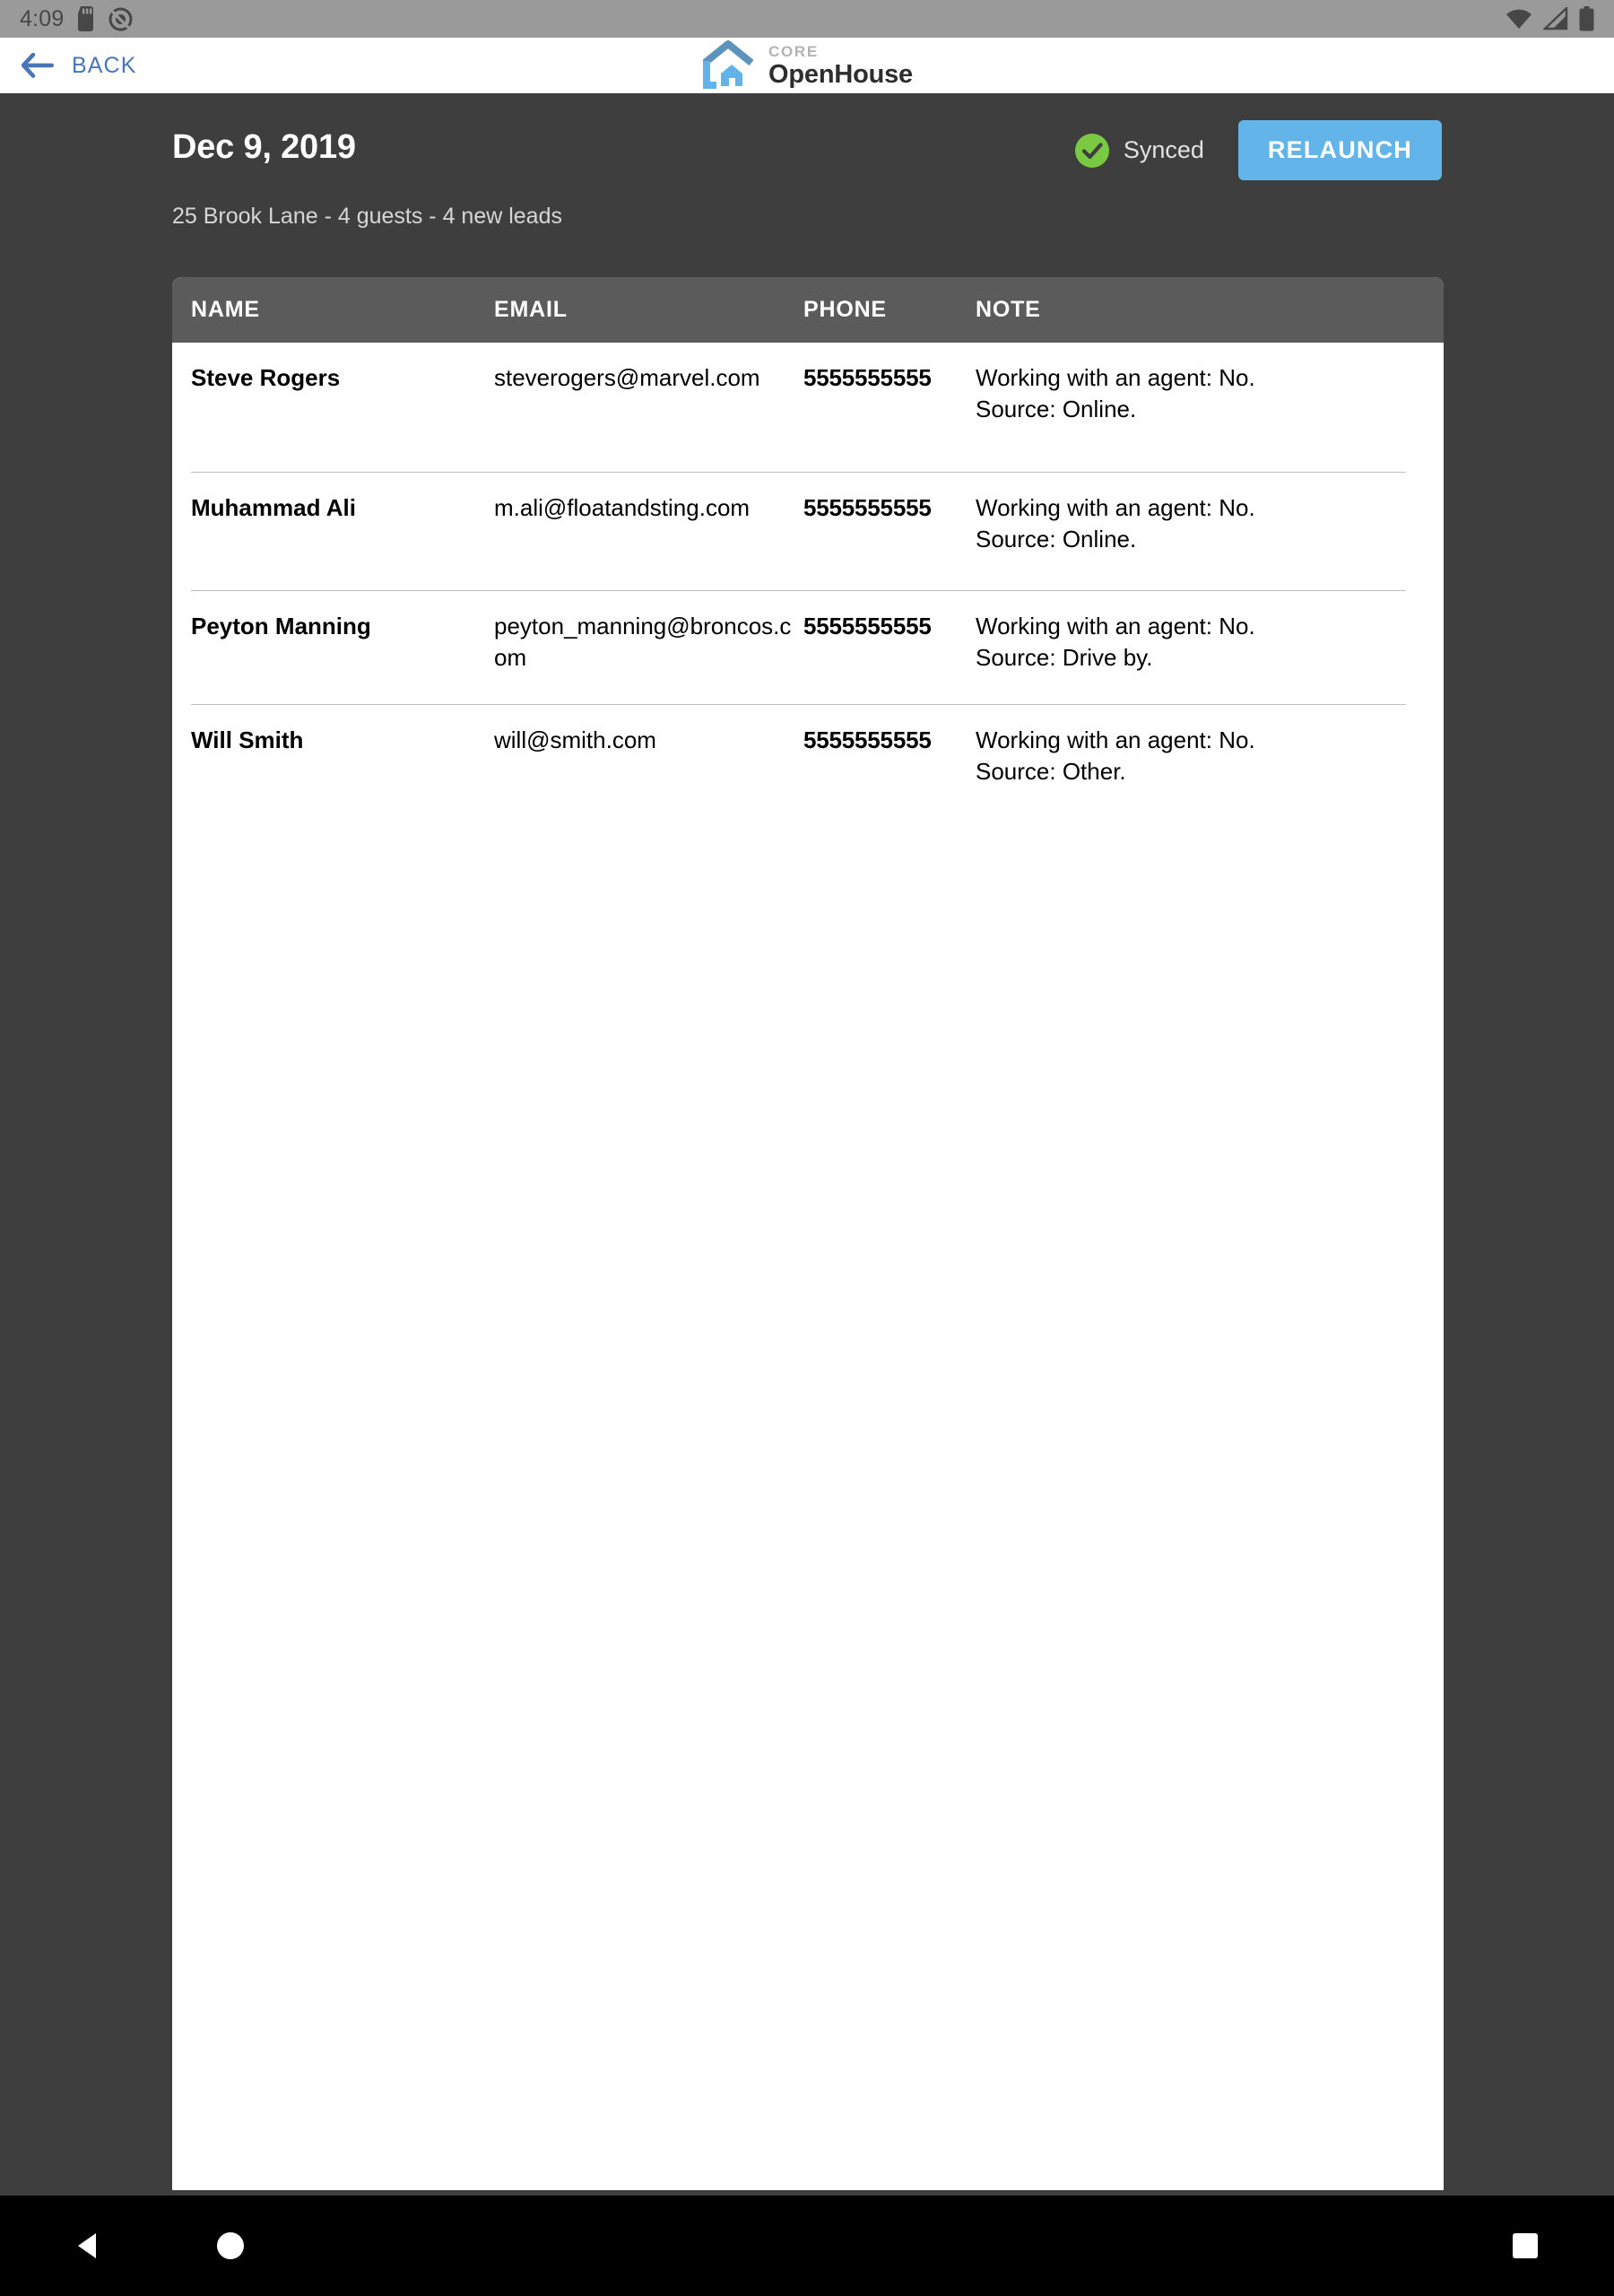 The image size is (1614, 2296). I want to click on square-recents-icon, so click(1525, 2246).